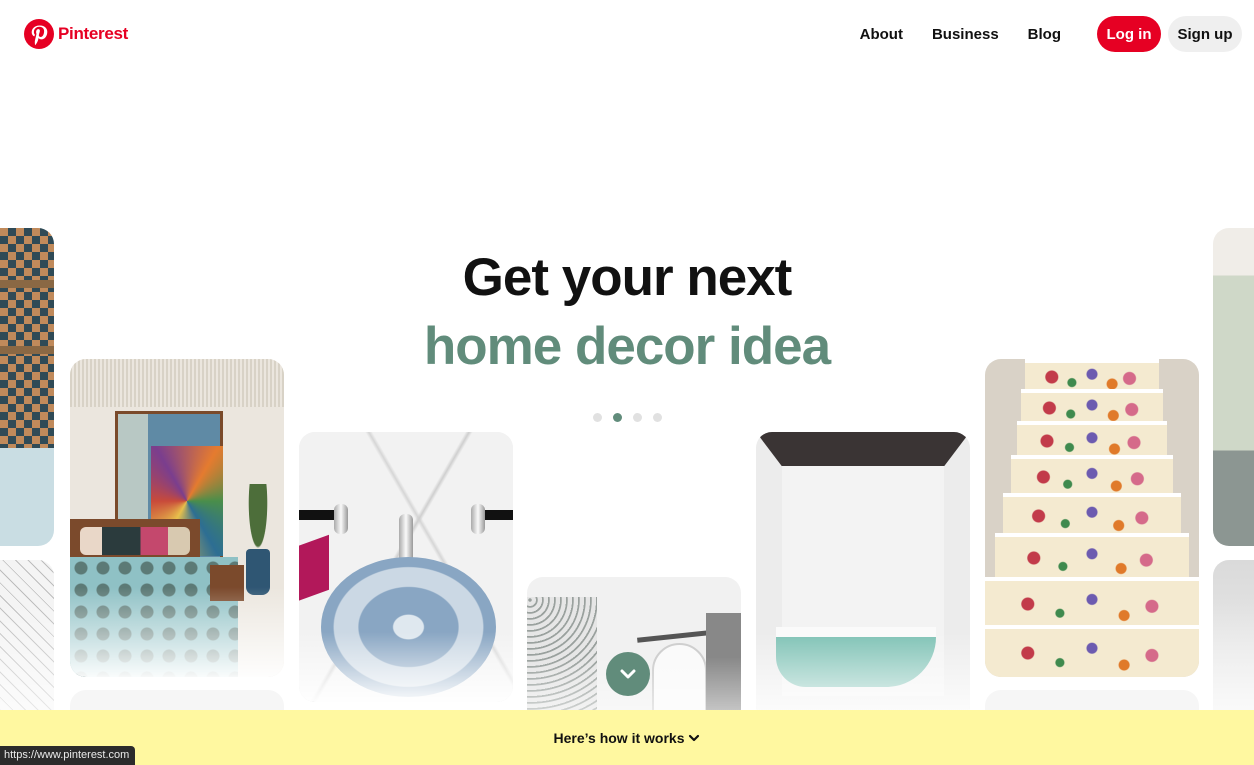 Image resolution: width=1254 pixels, height=765 pixels. I want to click on how-it-works-label: Here’s how it works, so click(627, 738).